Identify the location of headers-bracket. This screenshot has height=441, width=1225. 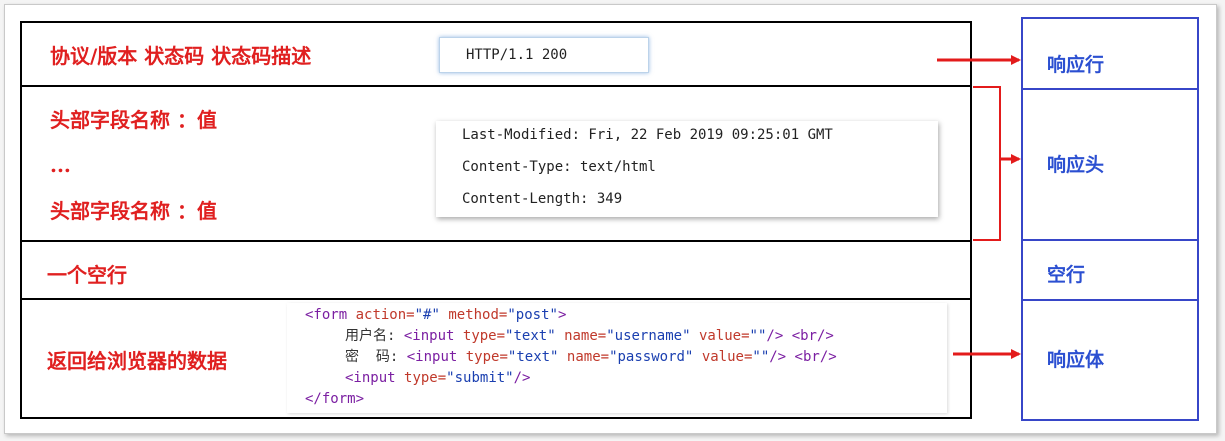
(987, 163).